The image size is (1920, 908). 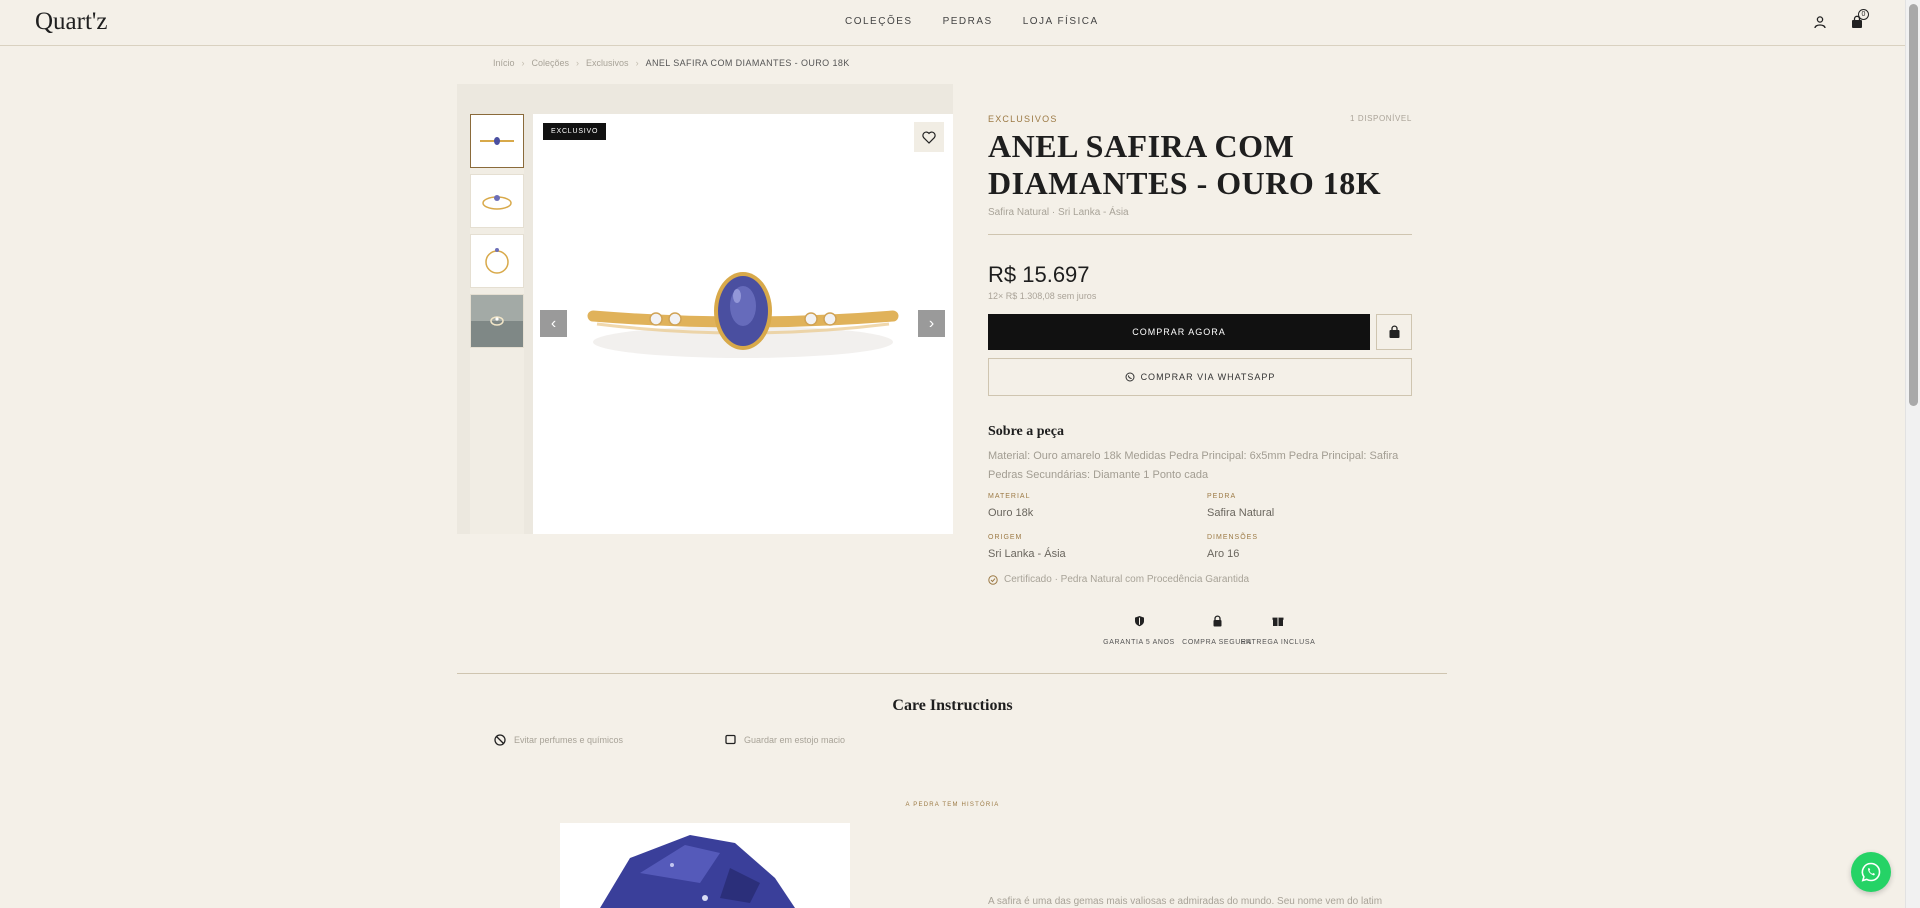 What do you see at coordinates (551, 63) in the screenshot?
I see `breadcrumb-colecoes: Coleções` at bounding box center [551, 63].